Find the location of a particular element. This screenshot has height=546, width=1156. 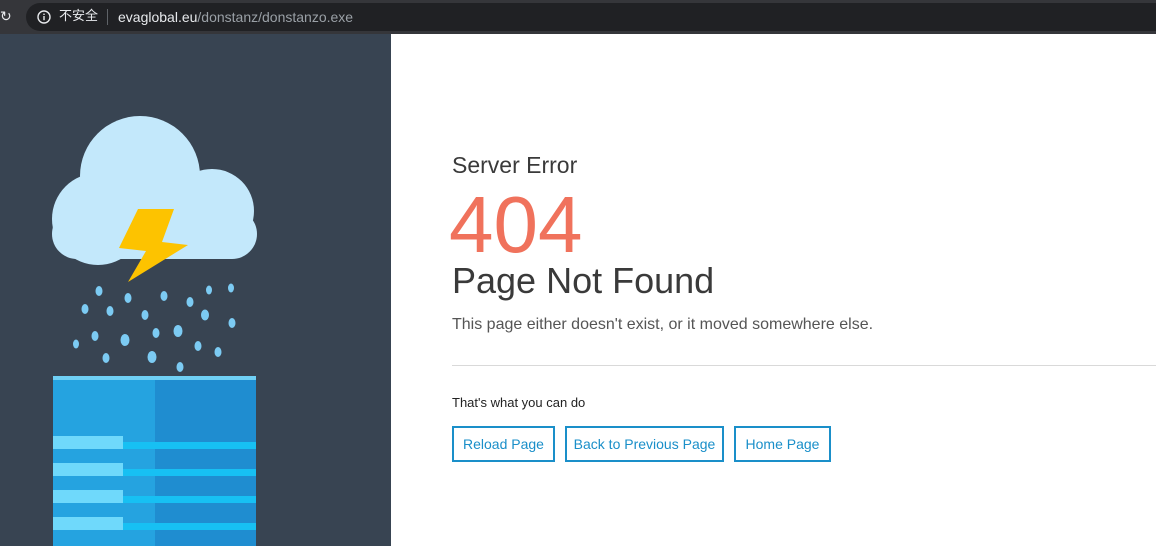

server-building-icon is located at coordinates (154, 461).